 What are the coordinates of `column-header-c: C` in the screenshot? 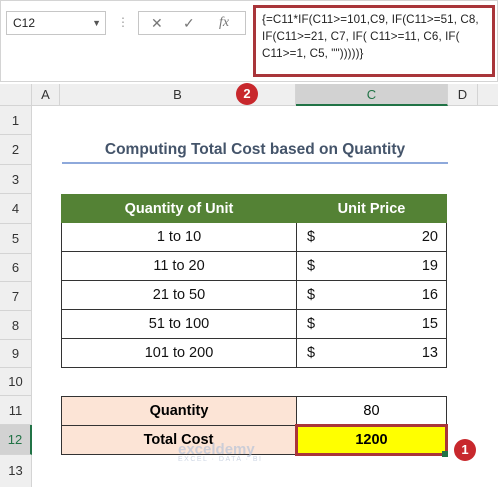 It's located at (372, 95).